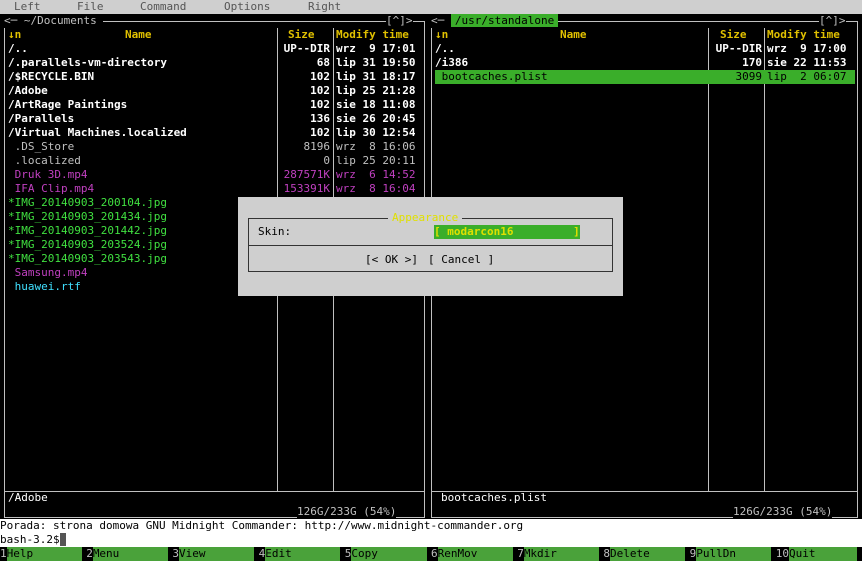 The height and width of the screenshot is (561, 862). I want to click on fkey-number: 2, so click(89, 553).